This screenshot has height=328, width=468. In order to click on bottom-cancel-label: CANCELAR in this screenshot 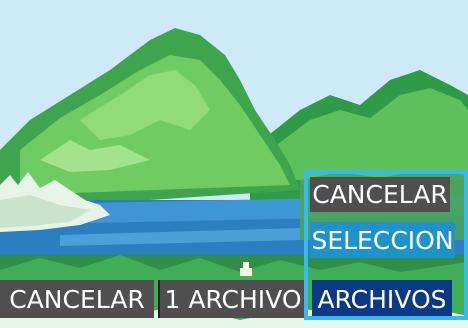, I will do `click(77, 299)`.